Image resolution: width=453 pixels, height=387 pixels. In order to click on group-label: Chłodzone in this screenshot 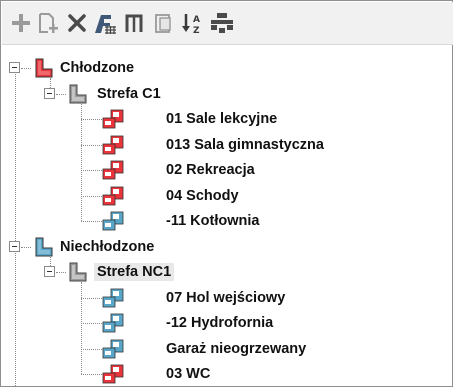, I will do `click(97, 68)`.